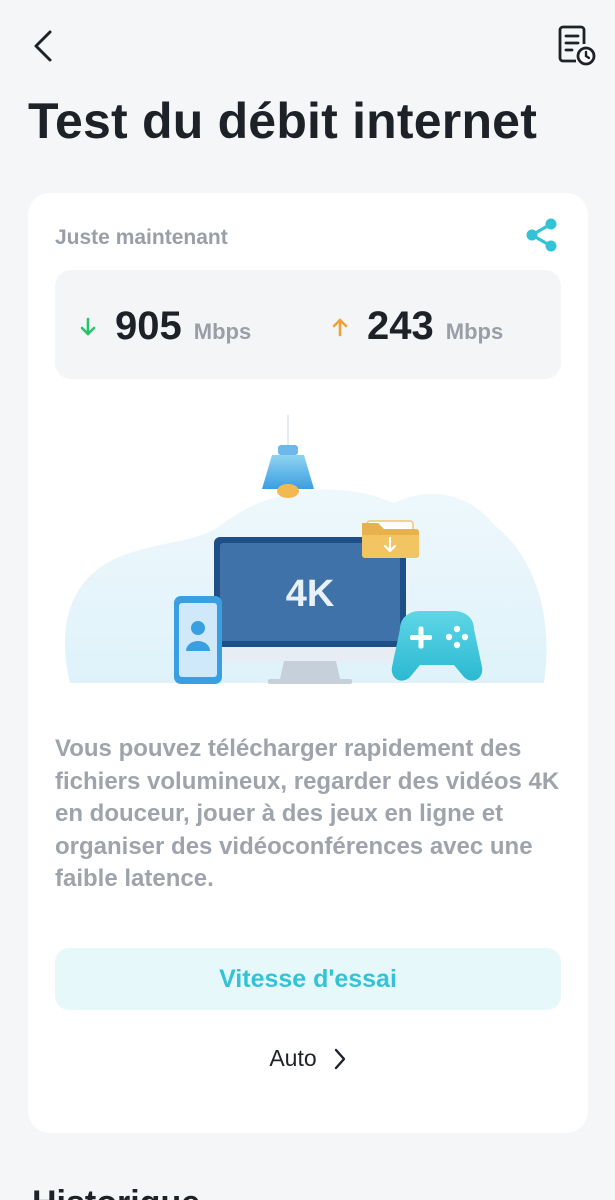 The image size is (615, 1200). I want to click on top-bar, so click(307, 45).